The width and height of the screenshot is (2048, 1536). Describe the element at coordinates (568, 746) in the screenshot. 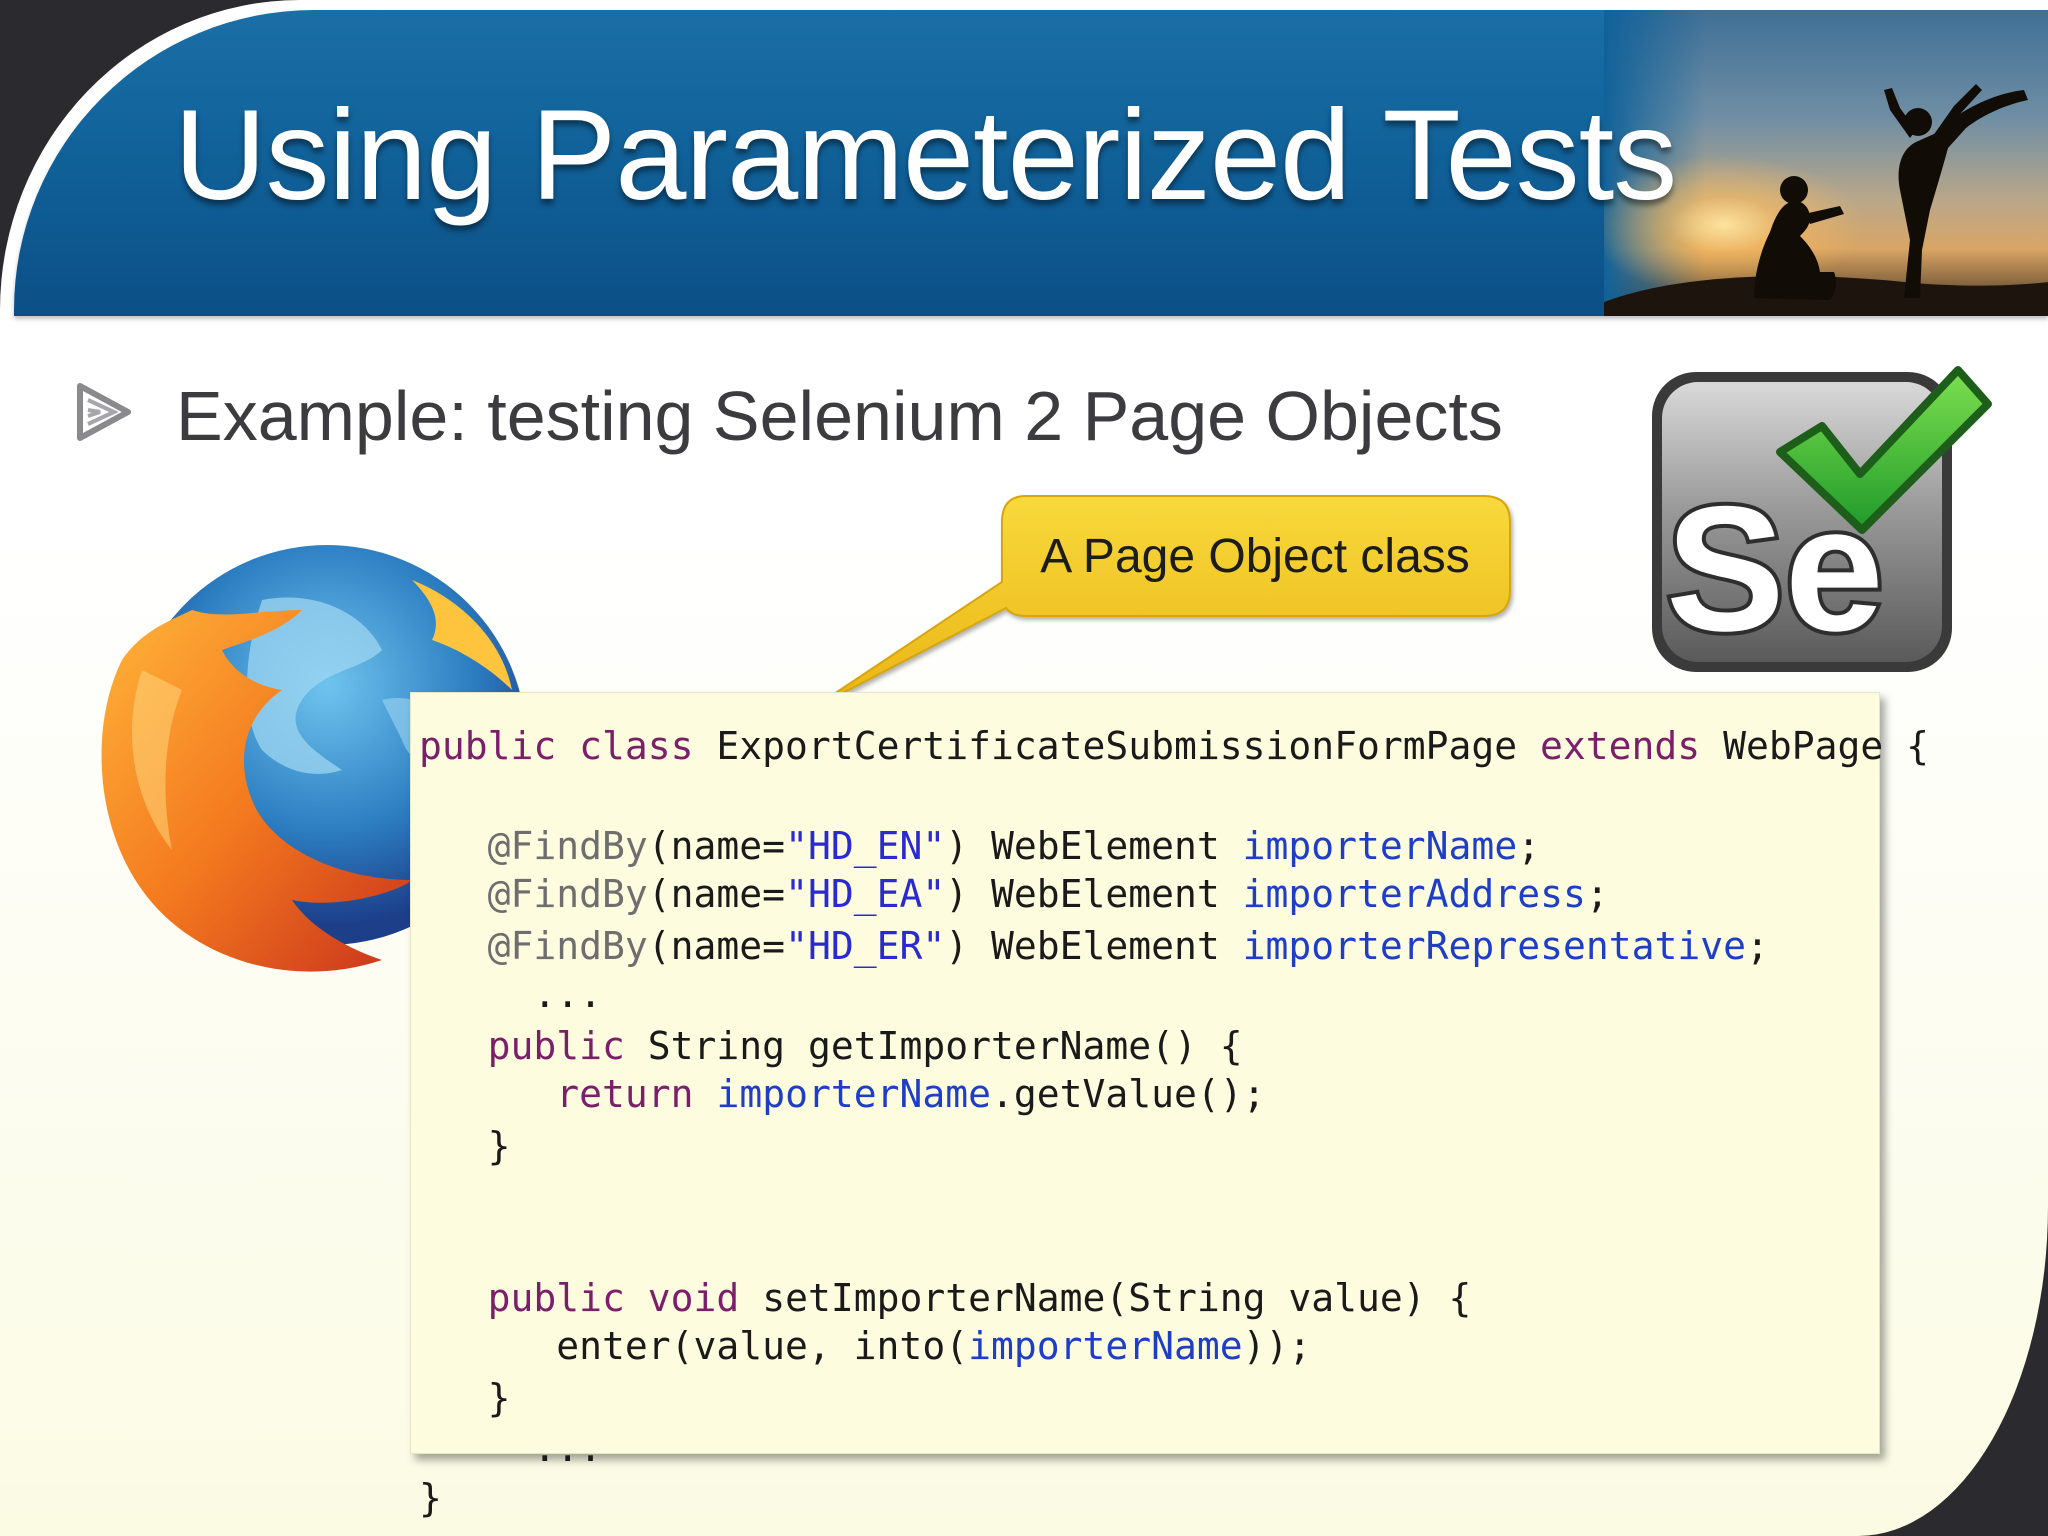

I see `code-token: public class` at that location.